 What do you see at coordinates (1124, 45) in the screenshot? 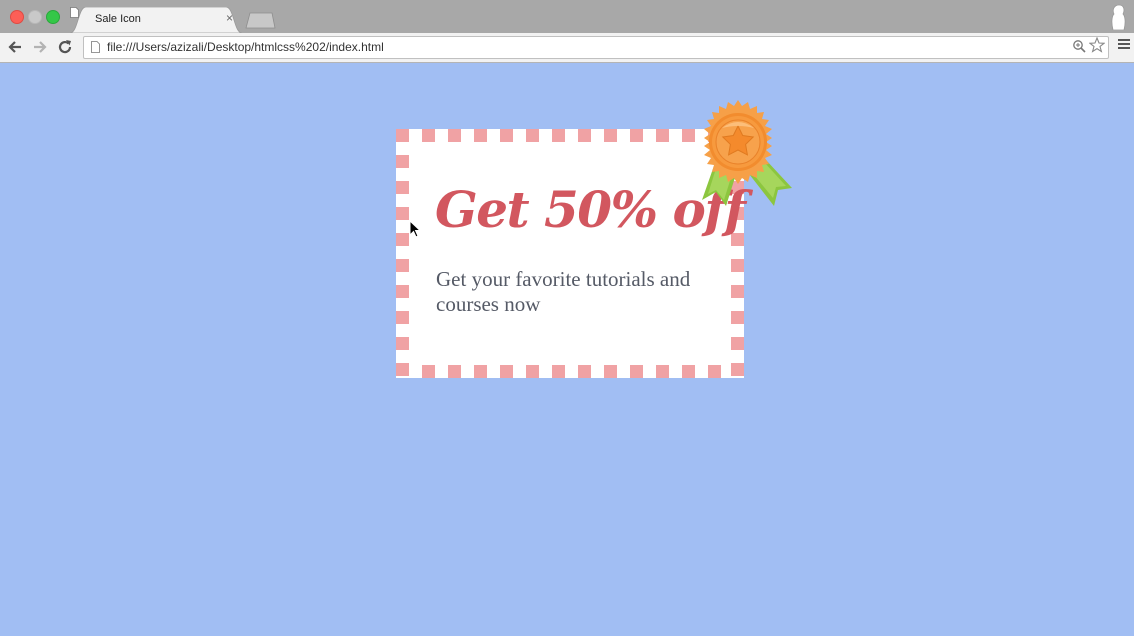
I see `hamburger-menu-icon` at bounding box center [1124, 45].